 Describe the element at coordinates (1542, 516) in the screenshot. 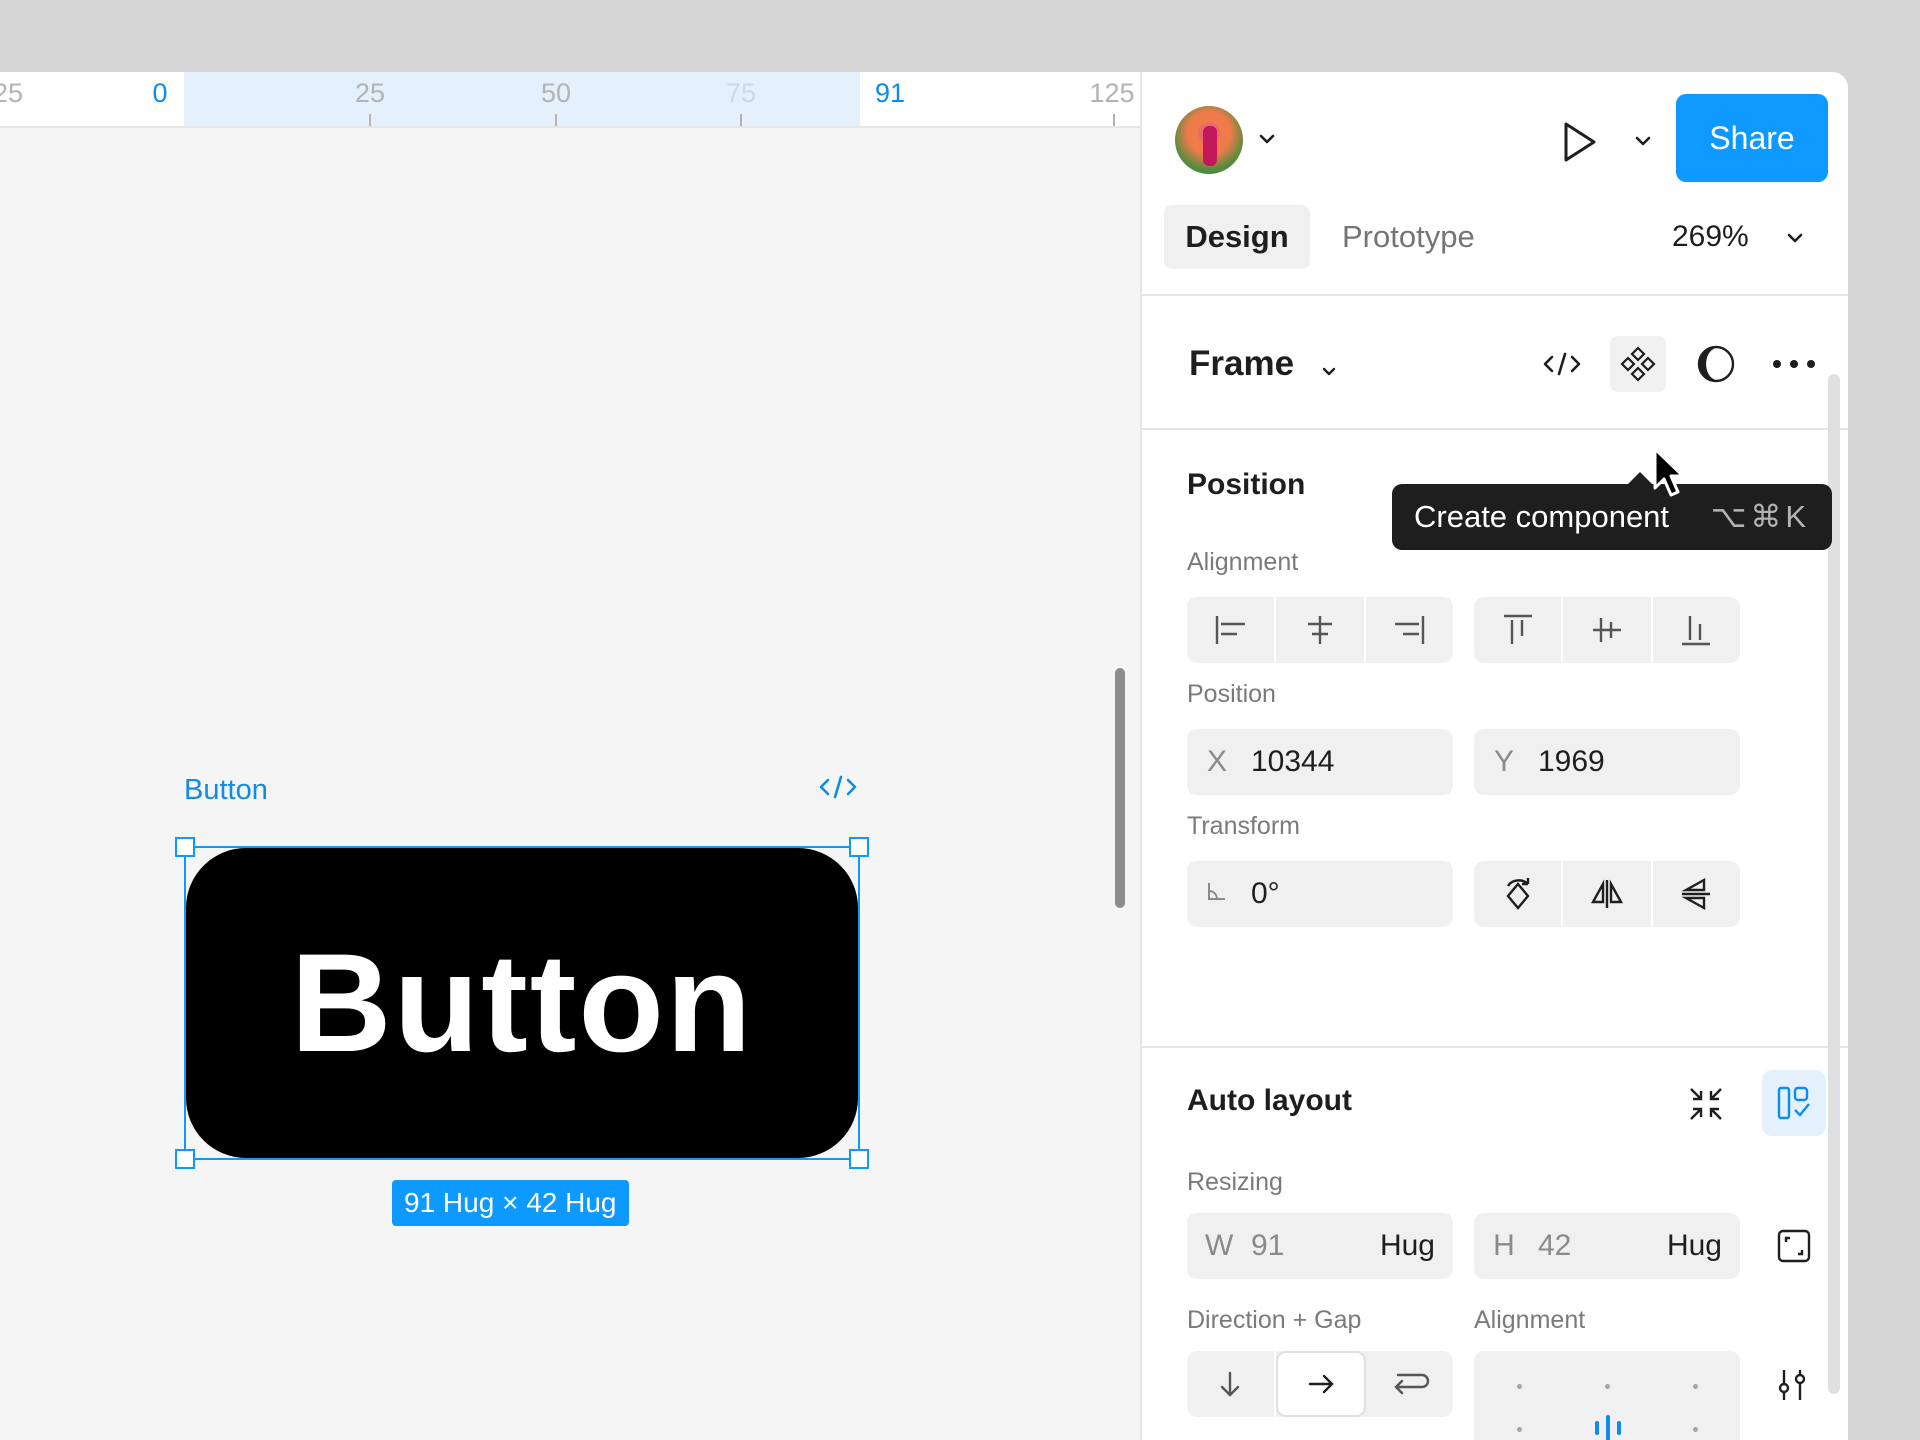

I see `tooltip-text: Create component` at that location.